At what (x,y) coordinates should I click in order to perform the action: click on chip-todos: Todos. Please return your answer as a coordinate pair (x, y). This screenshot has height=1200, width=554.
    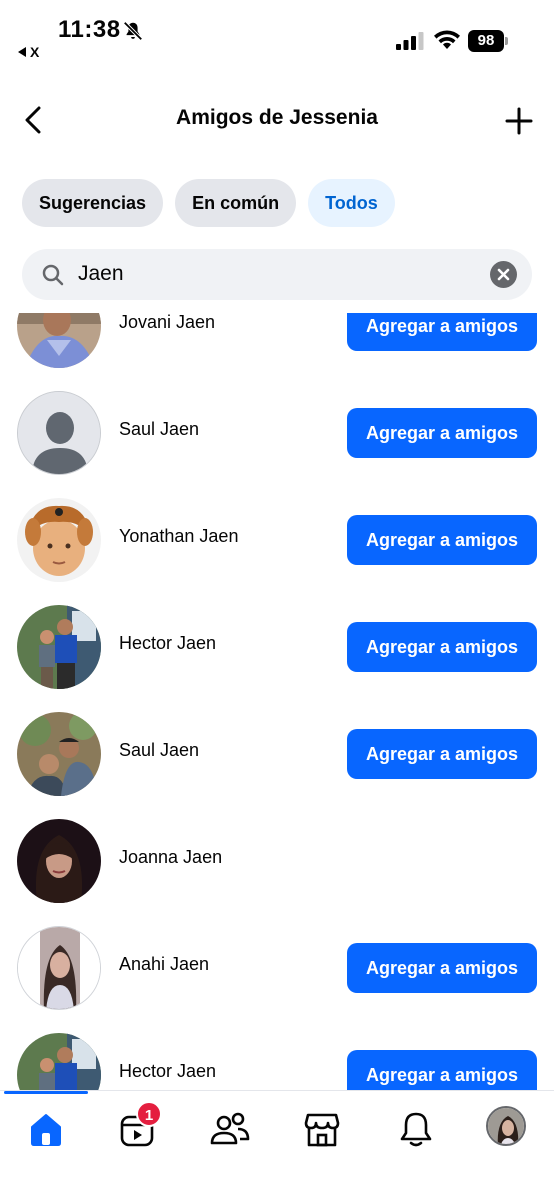
    Looking at the image, I should click on (351, 203).